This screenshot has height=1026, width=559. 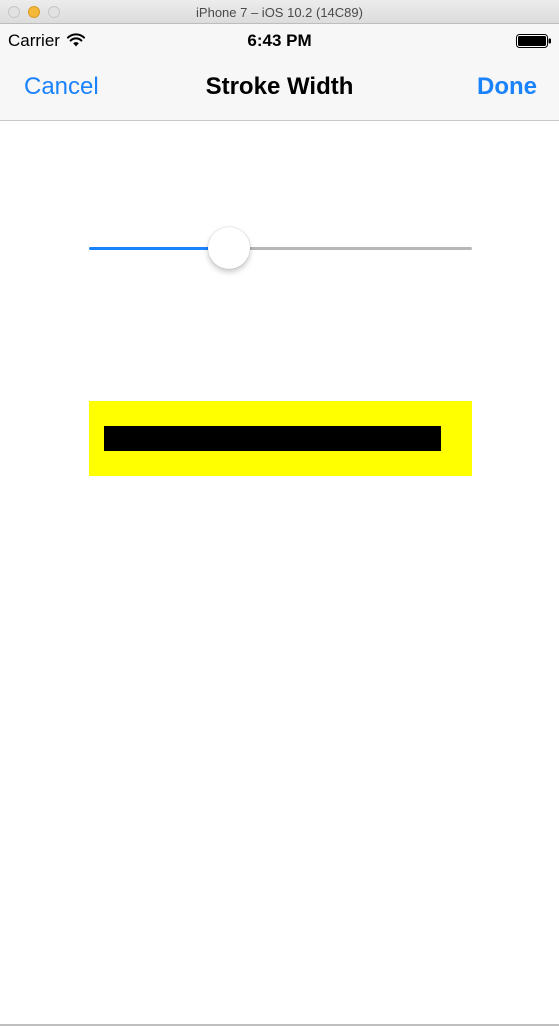 I want to click on done-button: Done, so click(x=507, y=87).